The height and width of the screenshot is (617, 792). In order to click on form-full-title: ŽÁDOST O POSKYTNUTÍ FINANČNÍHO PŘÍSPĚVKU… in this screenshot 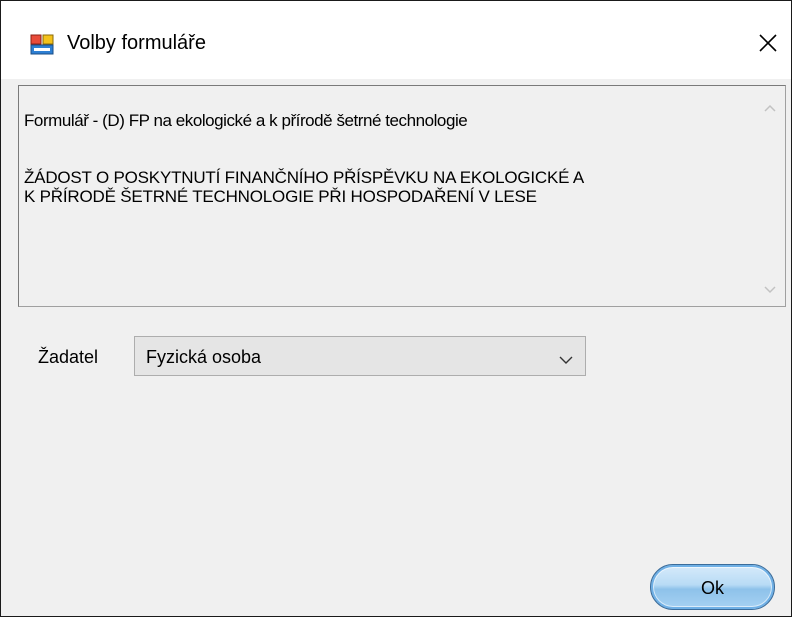, I will do `click(304, 187)`.